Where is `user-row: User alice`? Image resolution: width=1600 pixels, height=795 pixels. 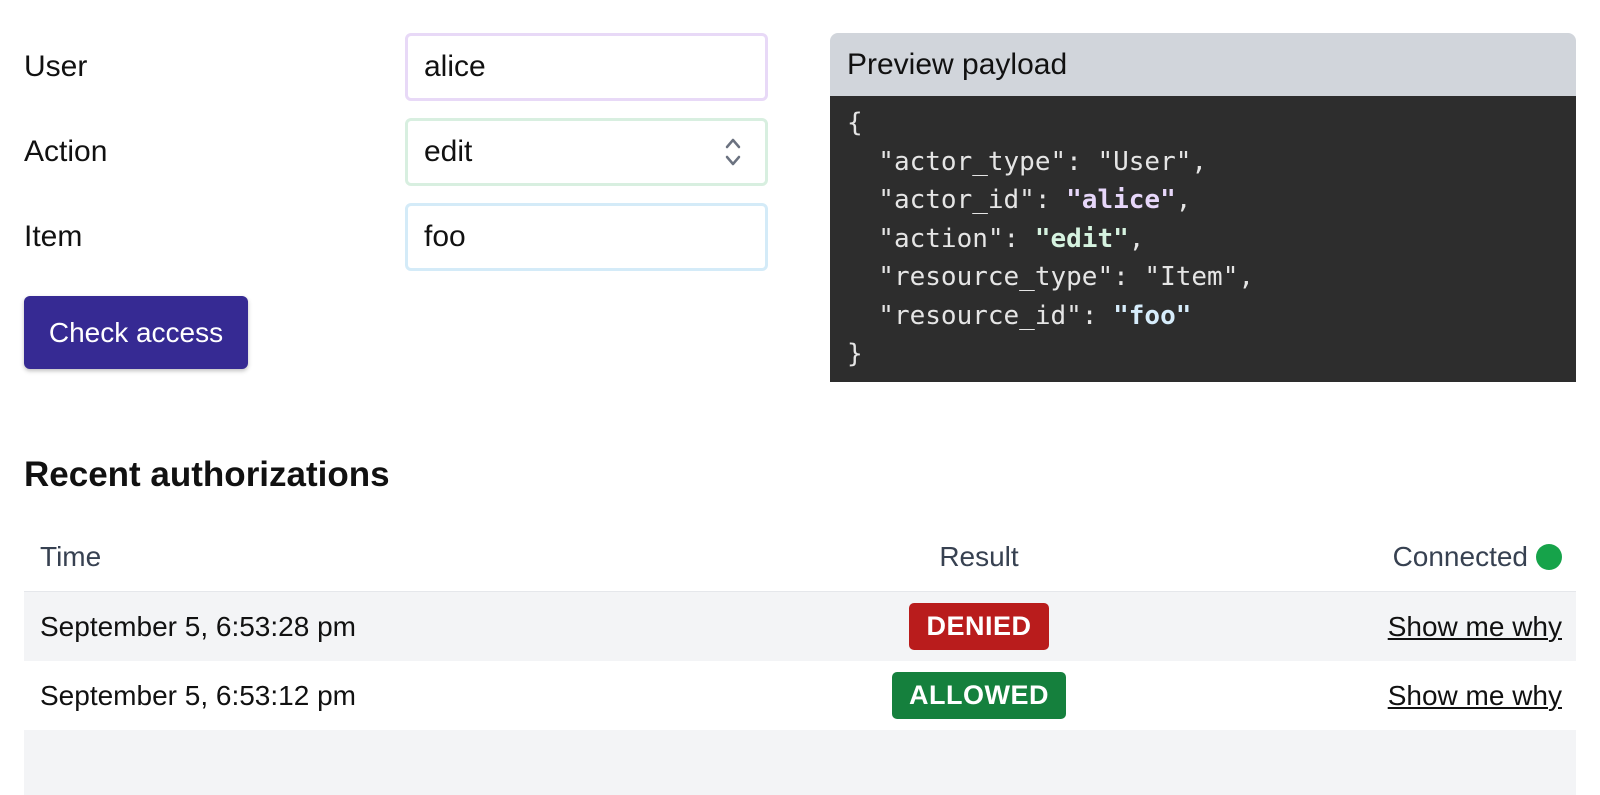 user-row: User alice is located at coordinates (396, 67).